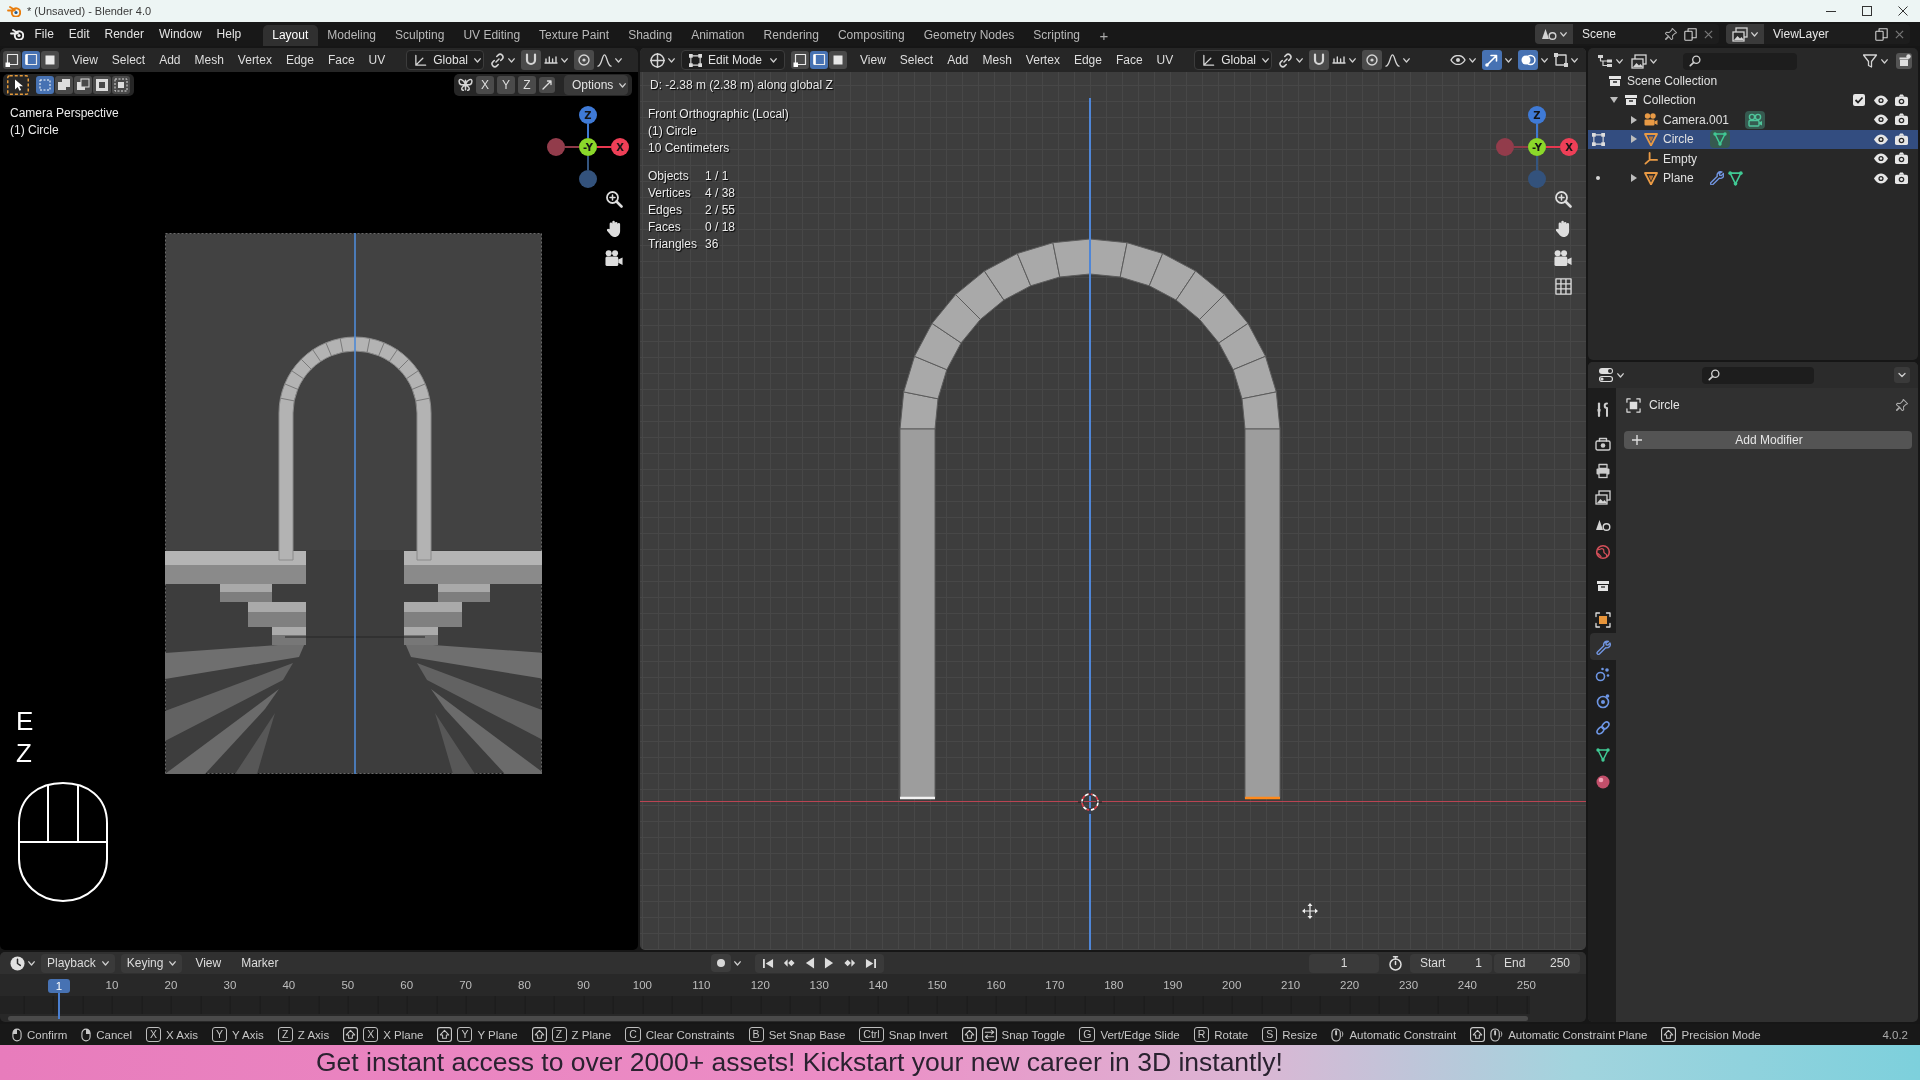 This screenshot has width=1920, height=1080. I want to click on play-icon, so click(828, 963).